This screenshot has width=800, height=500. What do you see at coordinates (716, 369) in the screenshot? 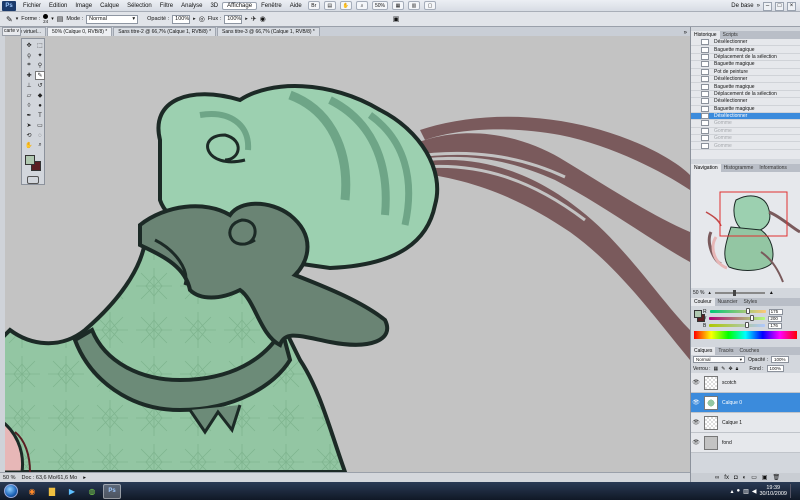
I see `lock-transparency-icon: ▦` at bounding box center [716, 369].